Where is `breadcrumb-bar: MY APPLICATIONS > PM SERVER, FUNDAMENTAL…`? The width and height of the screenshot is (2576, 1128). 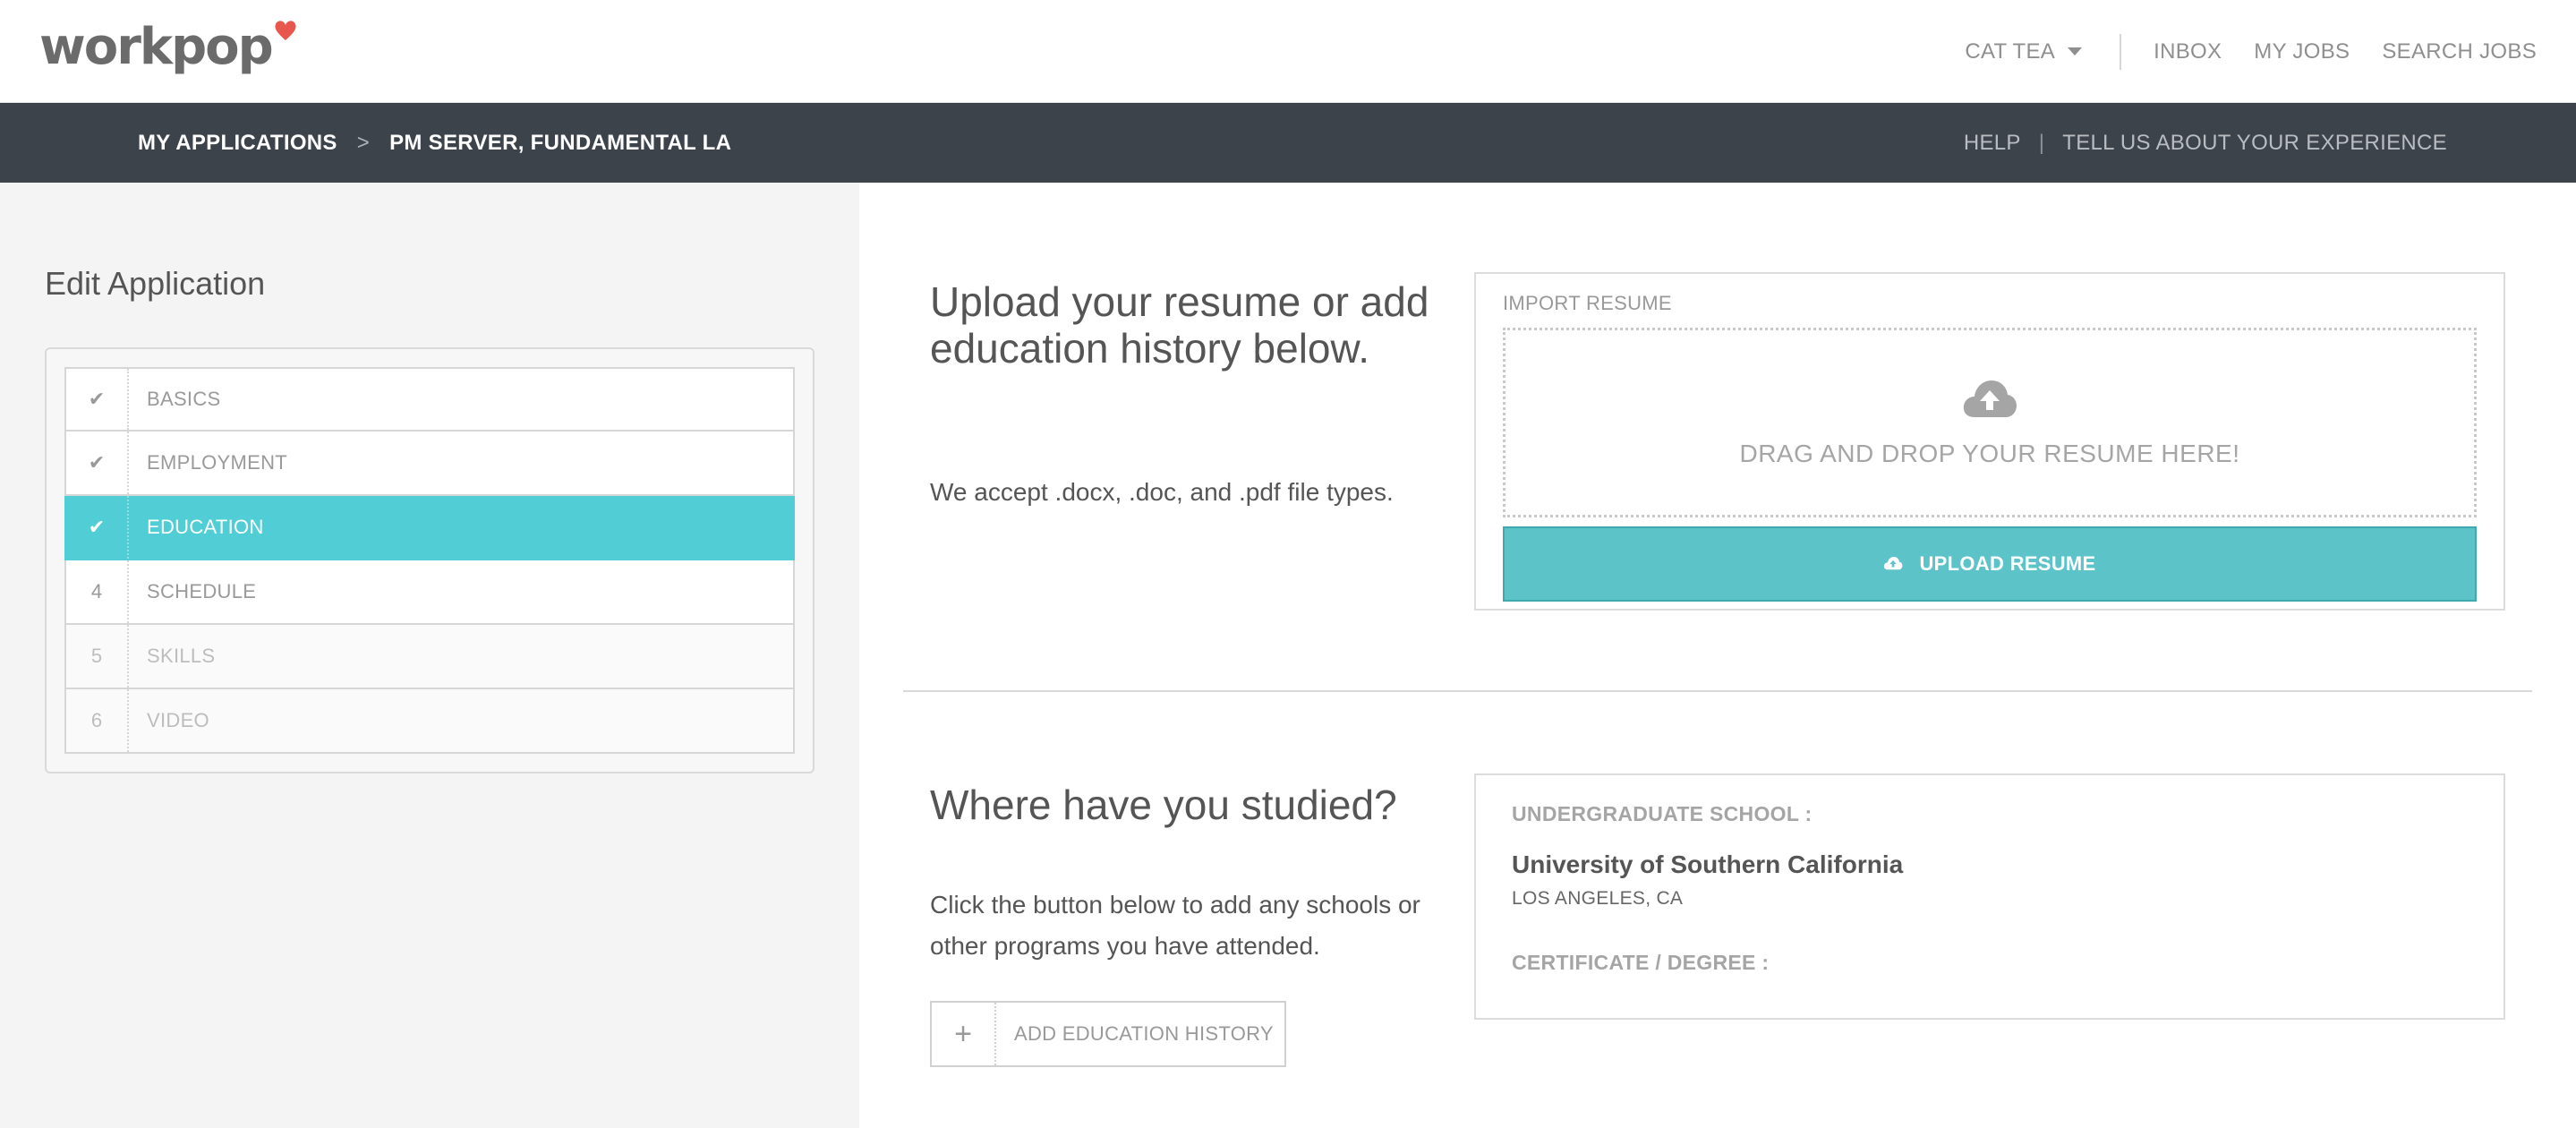 breadcrumb-bar: MY APPLICATIONS > PM SERVER, FUNDAMENTAL… is located at coordinates (1288, 143).